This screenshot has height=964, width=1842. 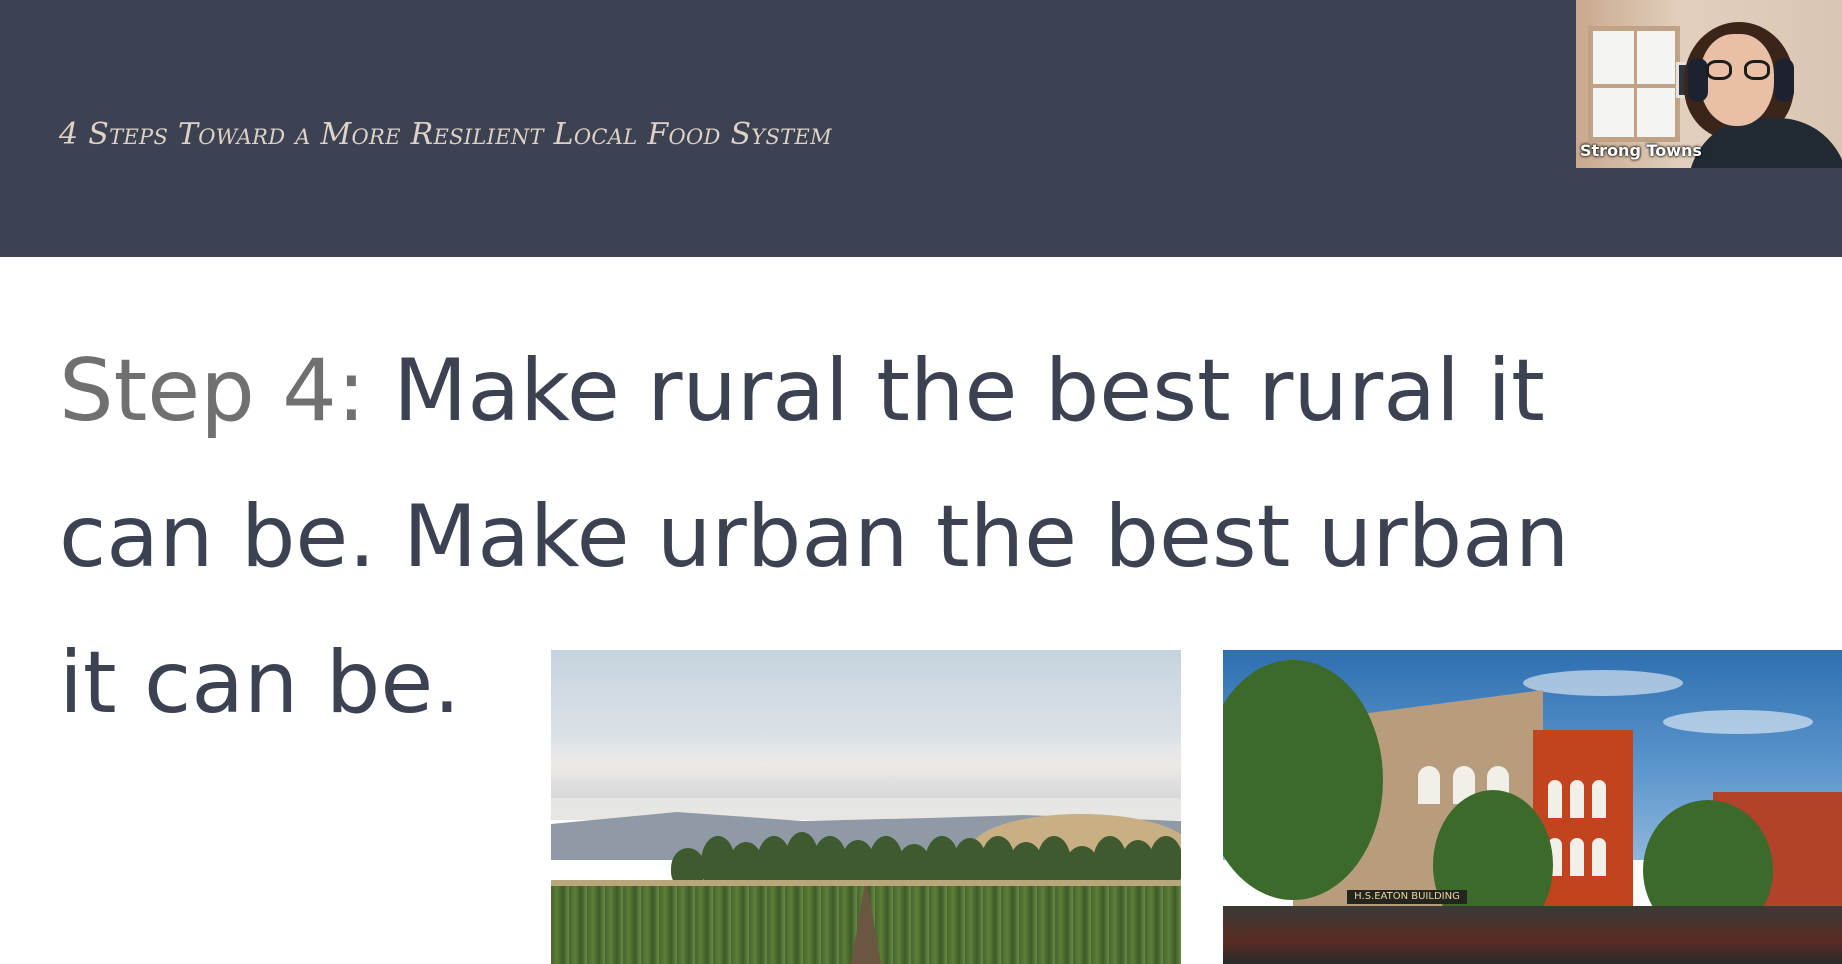 I want to click on rural-farm-photo, so click(x=866, y=807).